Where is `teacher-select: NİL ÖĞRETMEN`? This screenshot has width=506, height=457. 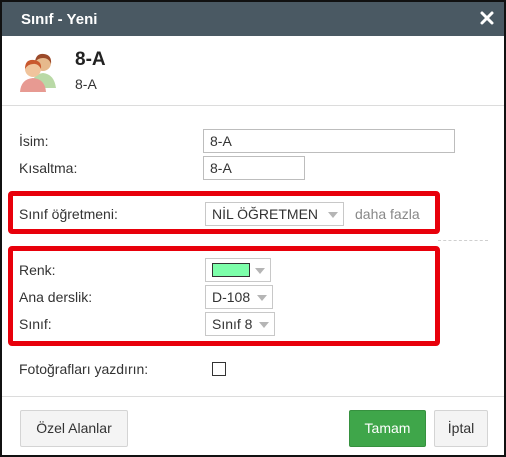
teacher-select: NİL ÖĞRETMEN is located at coordinates (274, 214).